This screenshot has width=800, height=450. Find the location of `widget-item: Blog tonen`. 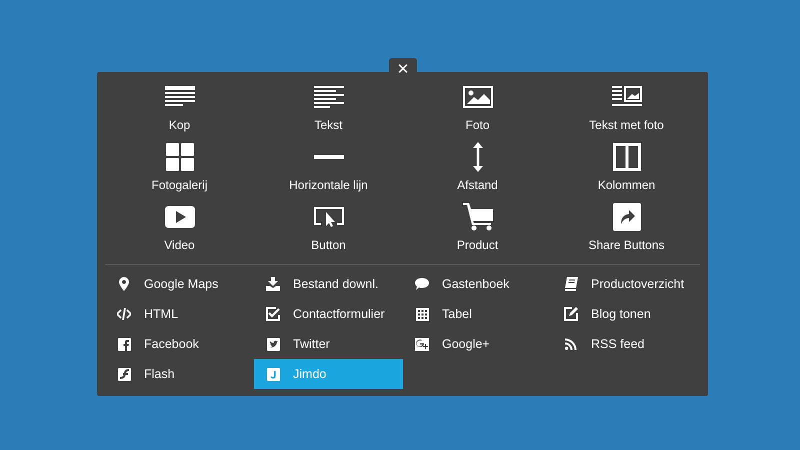

widget-item: Blog tonen is located at coordinates (626, 314).